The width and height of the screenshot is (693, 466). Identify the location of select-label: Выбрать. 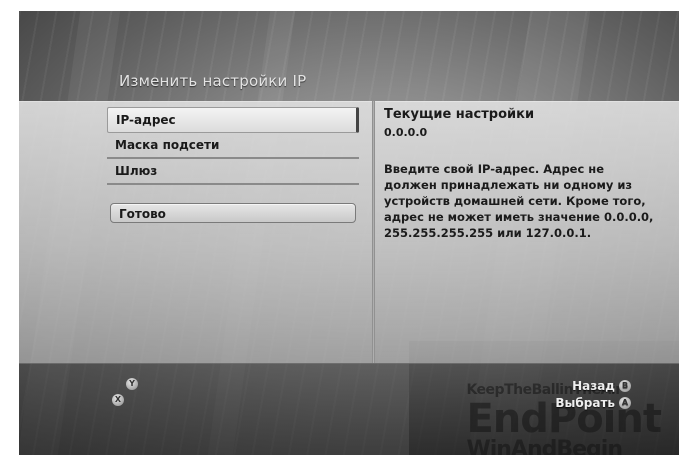
(585, 402).